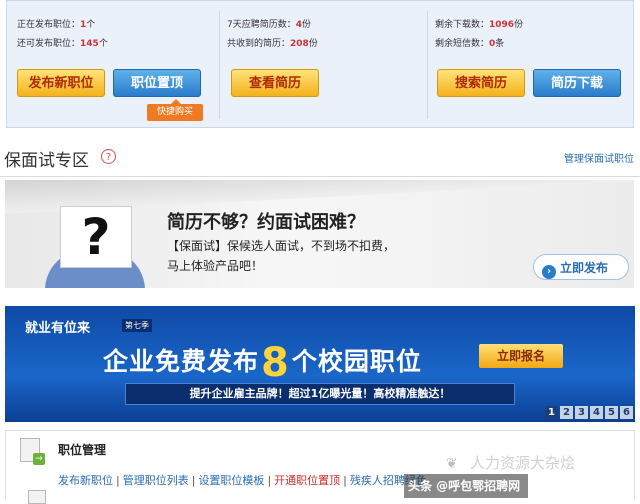 The height and width of the screenshot is (504, 640). Describe the element at coordinates (156, 480) in the screenshot. I see `link-manage-job-list: 管理职位列表` at that location.